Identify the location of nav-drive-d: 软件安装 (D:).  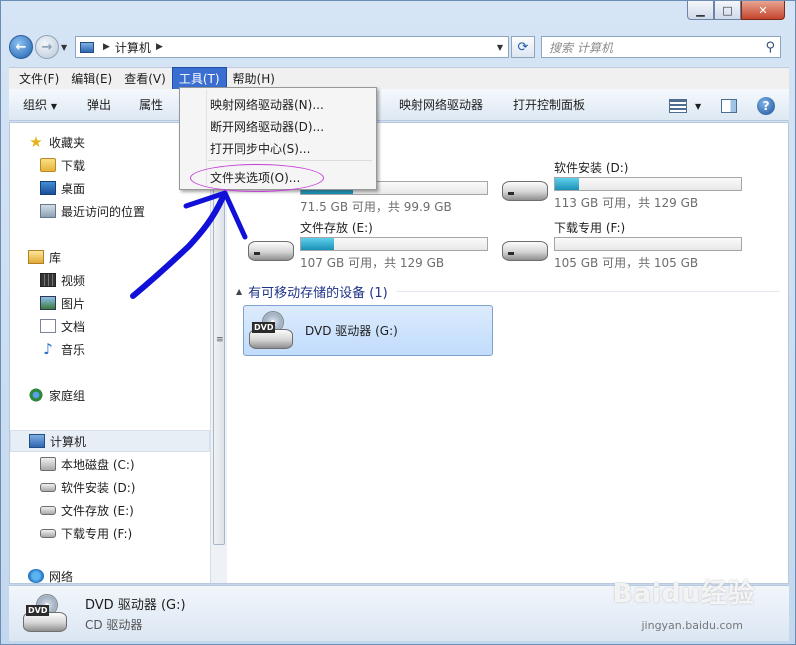
(110, 487).